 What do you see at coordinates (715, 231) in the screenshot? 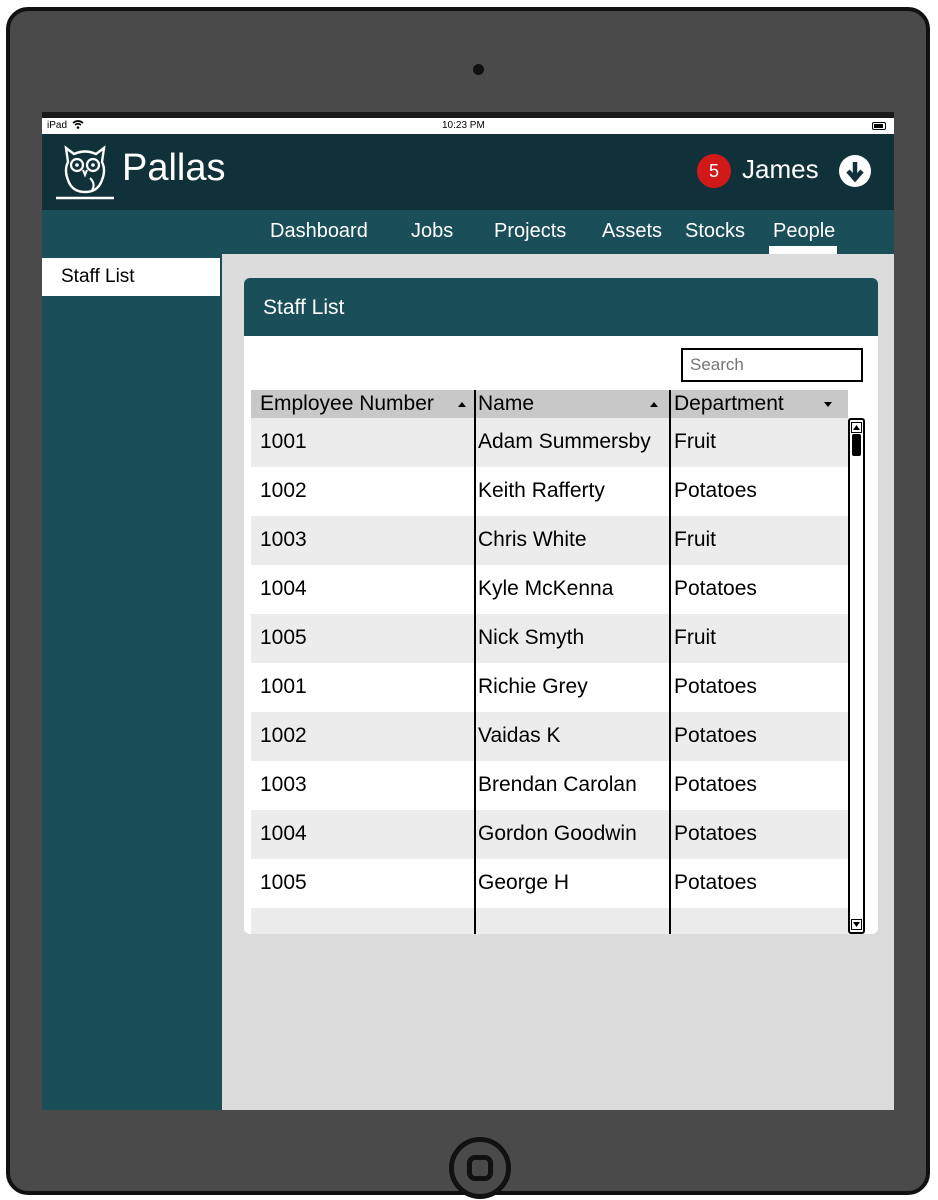
I see `nav-item-stocks: Stocks` at bounding box center [715, 231].